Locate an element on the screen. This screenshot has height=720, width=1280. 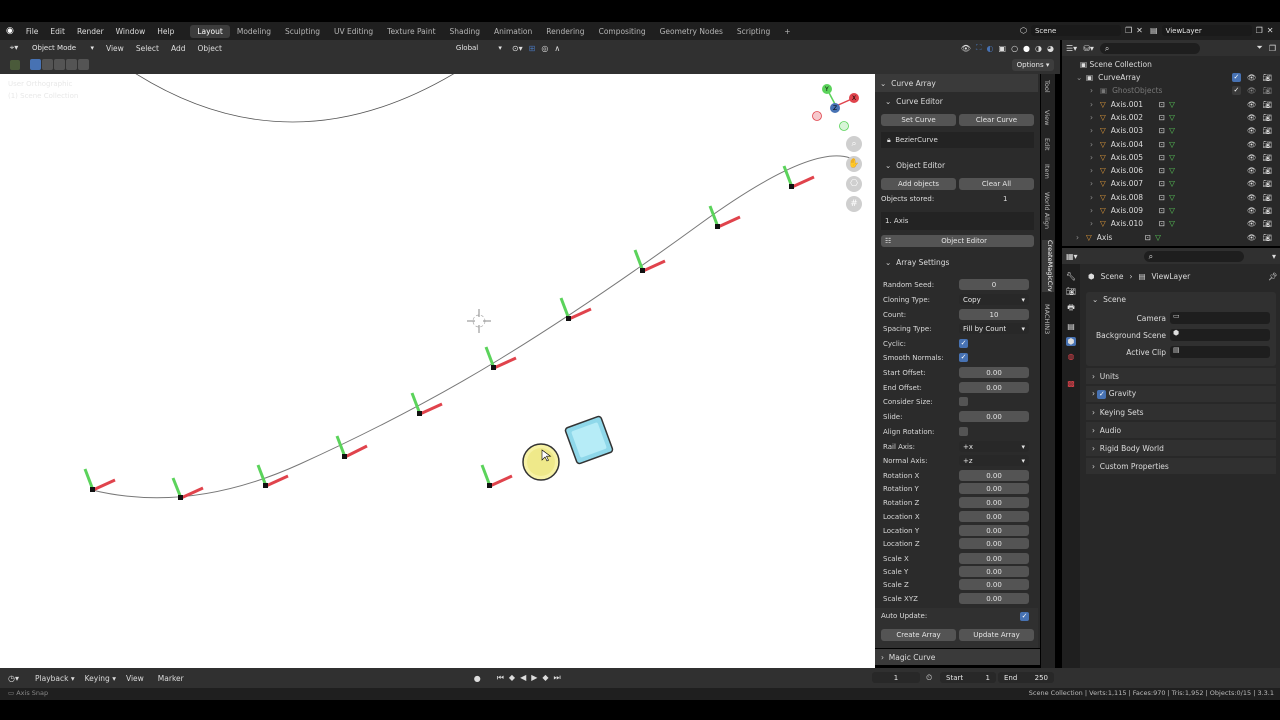
pan-hand-icon: ✋ is located at coordinates (854, 164).